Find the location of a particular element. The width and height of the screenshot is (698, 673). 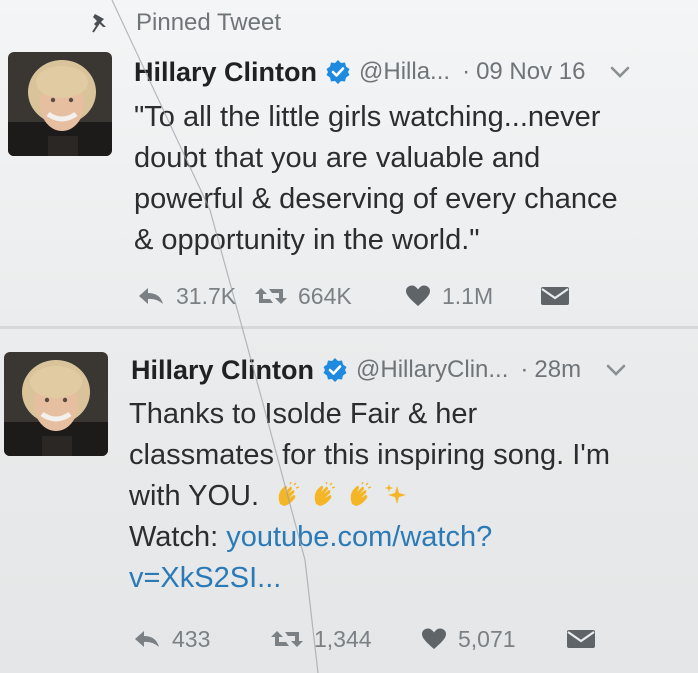

tweet-text-line: with YOU. is located at coordinates (401, 496).